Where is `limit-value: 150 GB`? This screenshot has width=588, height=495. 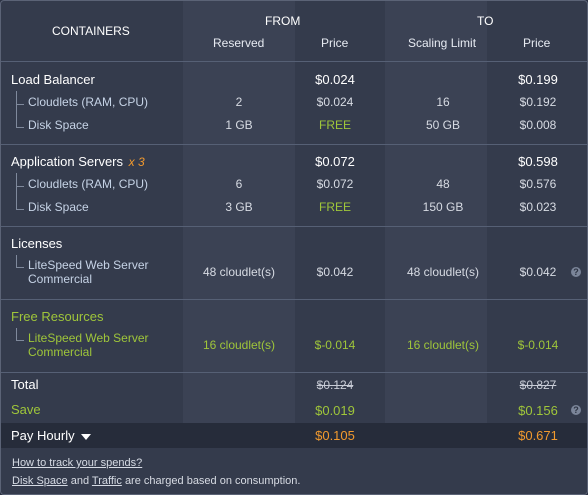 limit-value: 150 GB is located at coordinates (443, 207).